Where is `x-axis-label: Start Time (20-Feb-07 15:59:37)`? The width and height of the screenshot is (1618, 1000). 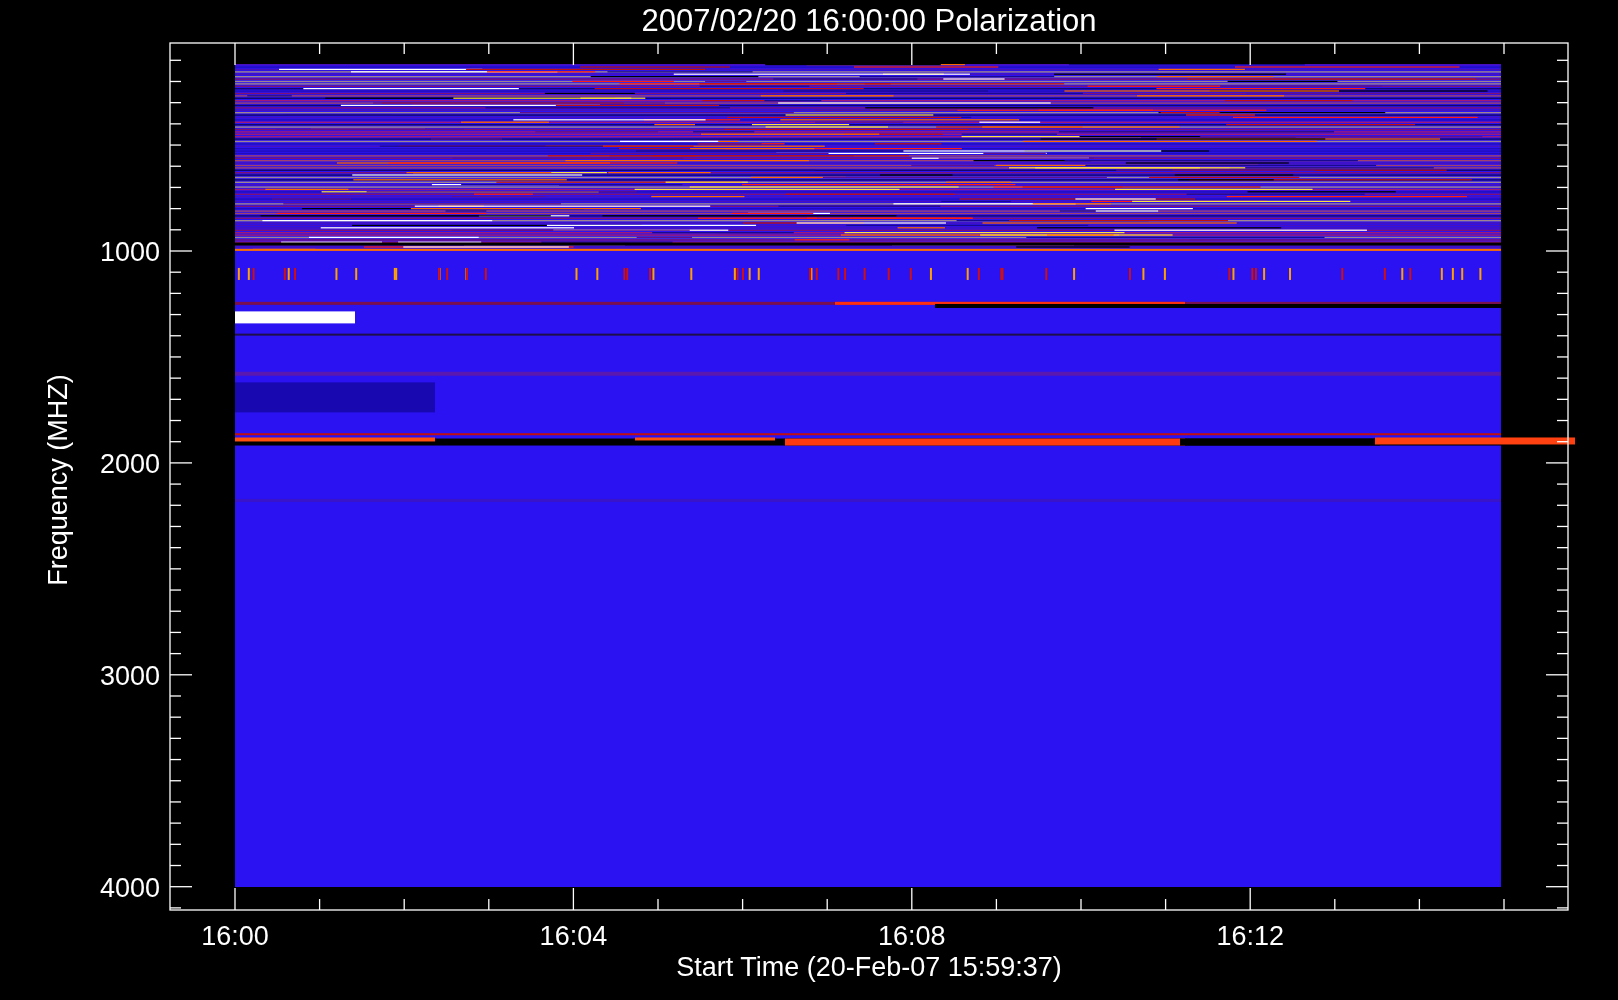 x-axis-label: Start Time (20-Feb-07 15:59:37) is located at coordinates (869, 967).